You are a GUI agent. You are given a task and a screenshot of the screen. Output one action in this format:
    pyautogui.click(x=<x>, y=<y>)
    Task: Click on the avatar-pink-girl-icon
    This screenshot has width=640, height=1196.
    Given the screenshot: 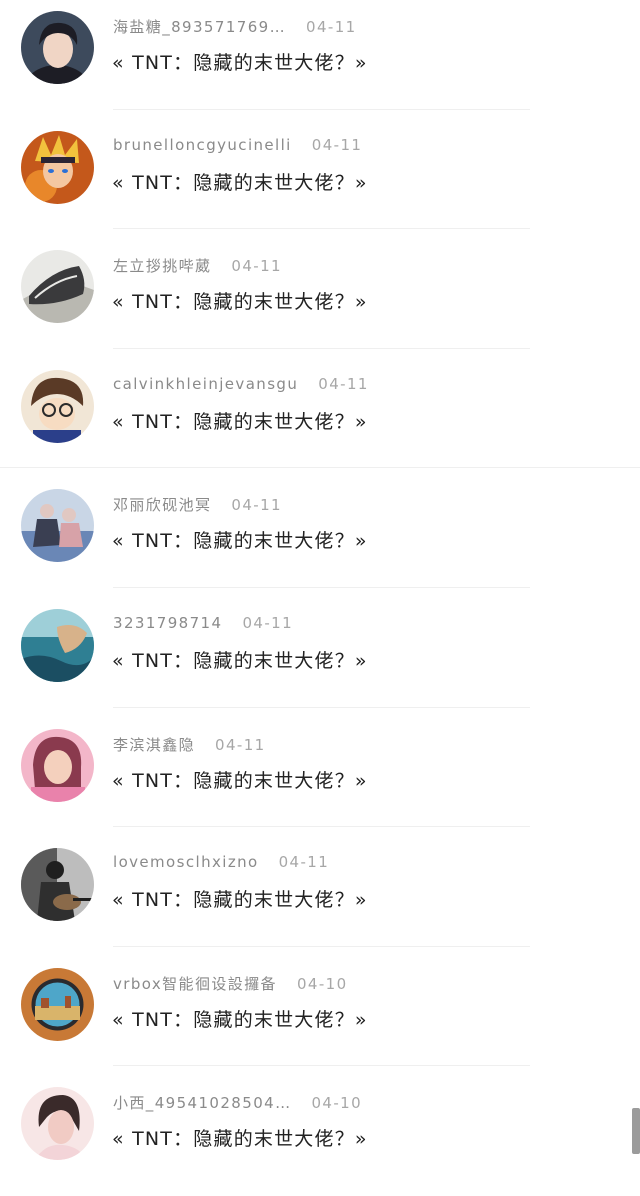 What is the action you would take?
    pyautogui.click(x=57, y=765)
    